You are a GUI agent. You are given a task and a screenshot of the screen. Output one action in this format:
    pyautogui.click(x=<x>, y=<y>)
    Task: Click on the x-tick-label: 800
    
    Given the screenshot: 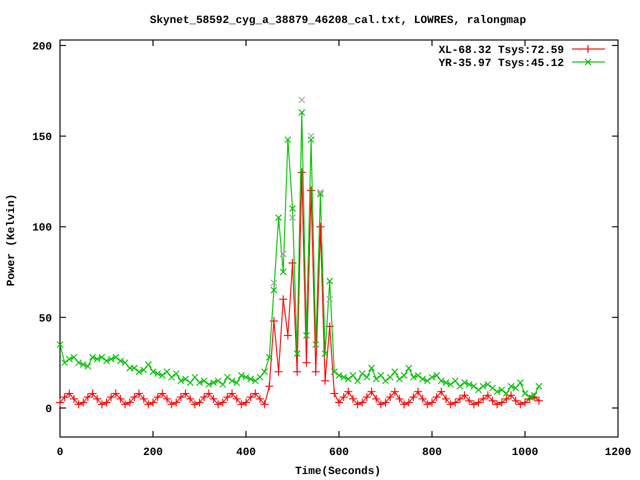 What is the action you would take?
    pyautogui.click(x=432, y=453)
    